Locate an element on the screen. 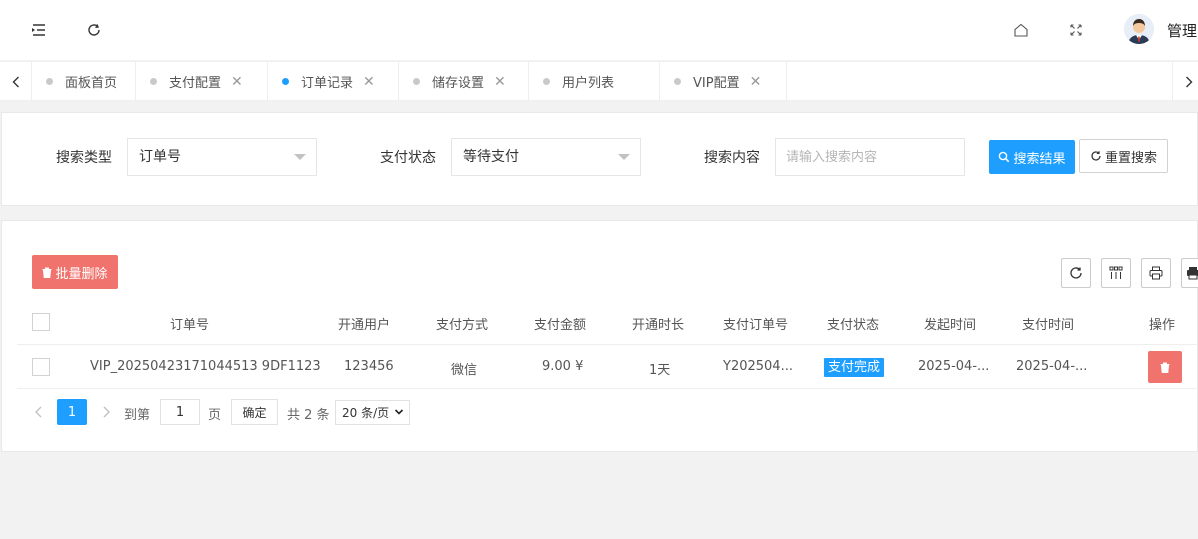 Image resolution: width=1198 pixels, height=539 pixels. tab-pay-config: 支付配置 ✕ is located at coordinates (202, 81).